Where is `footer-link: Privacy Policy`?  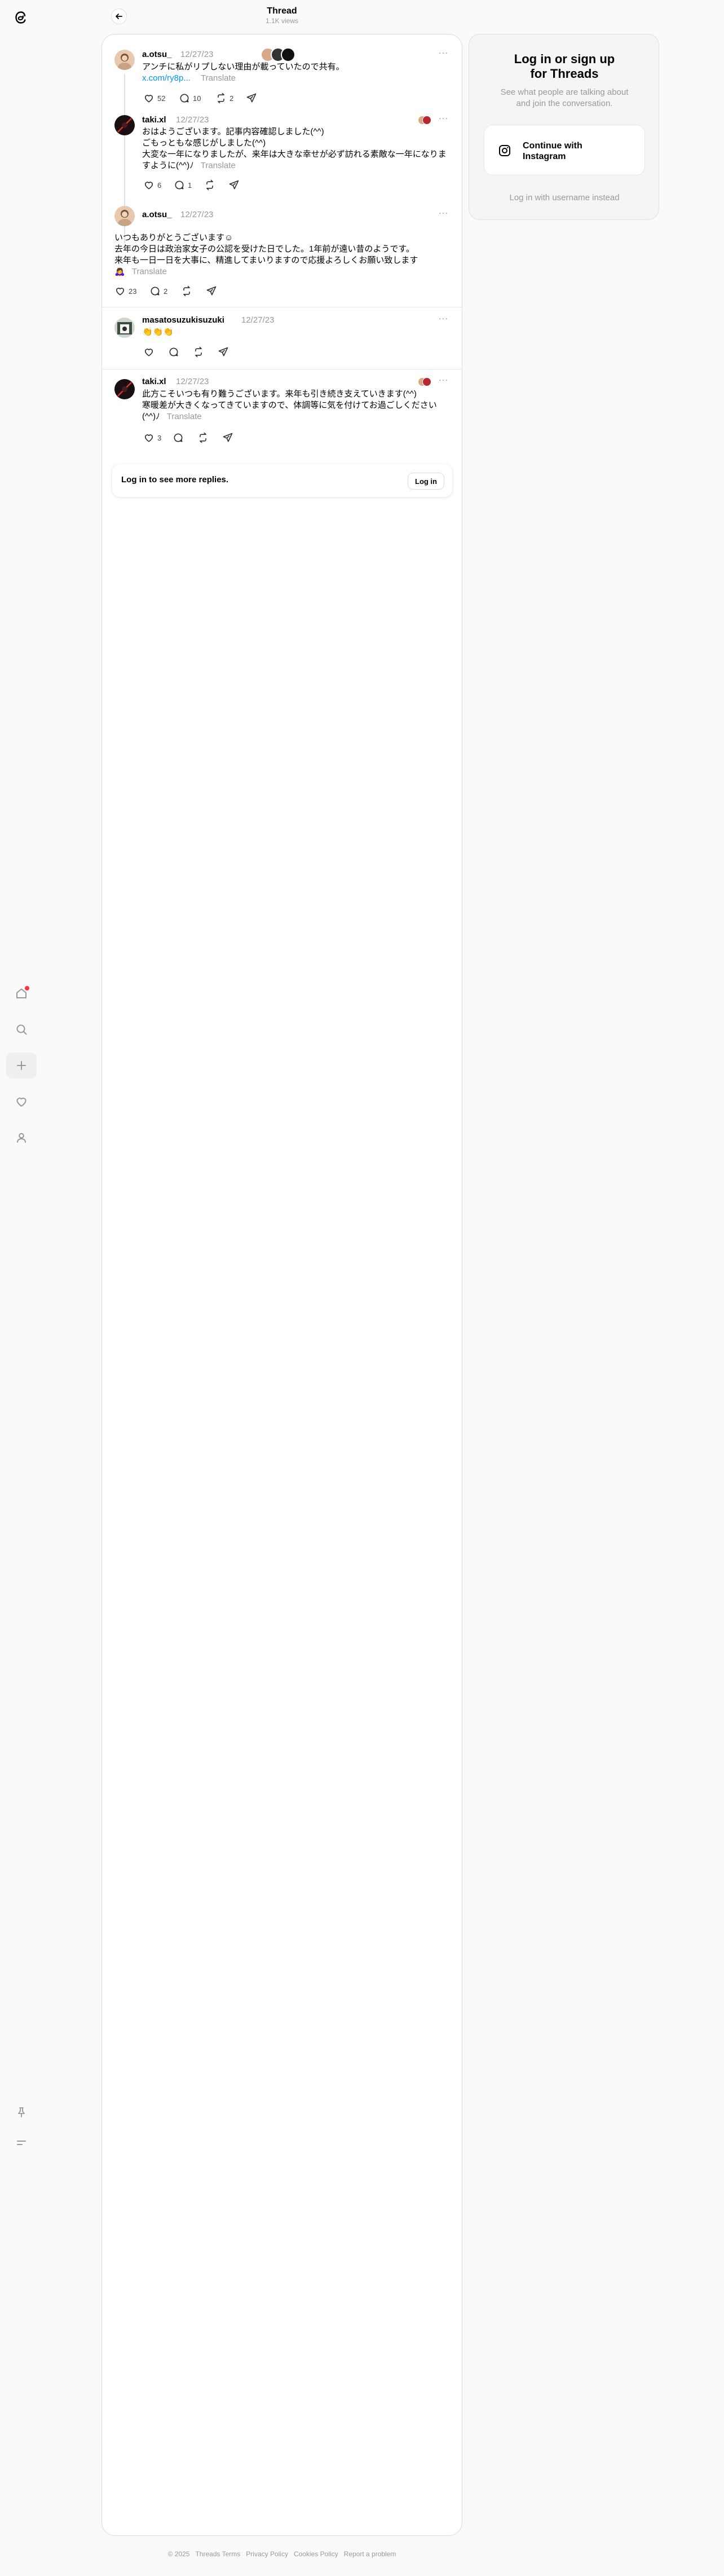
footer-link: Privacy Policy is located at coordinates (267, 2556).